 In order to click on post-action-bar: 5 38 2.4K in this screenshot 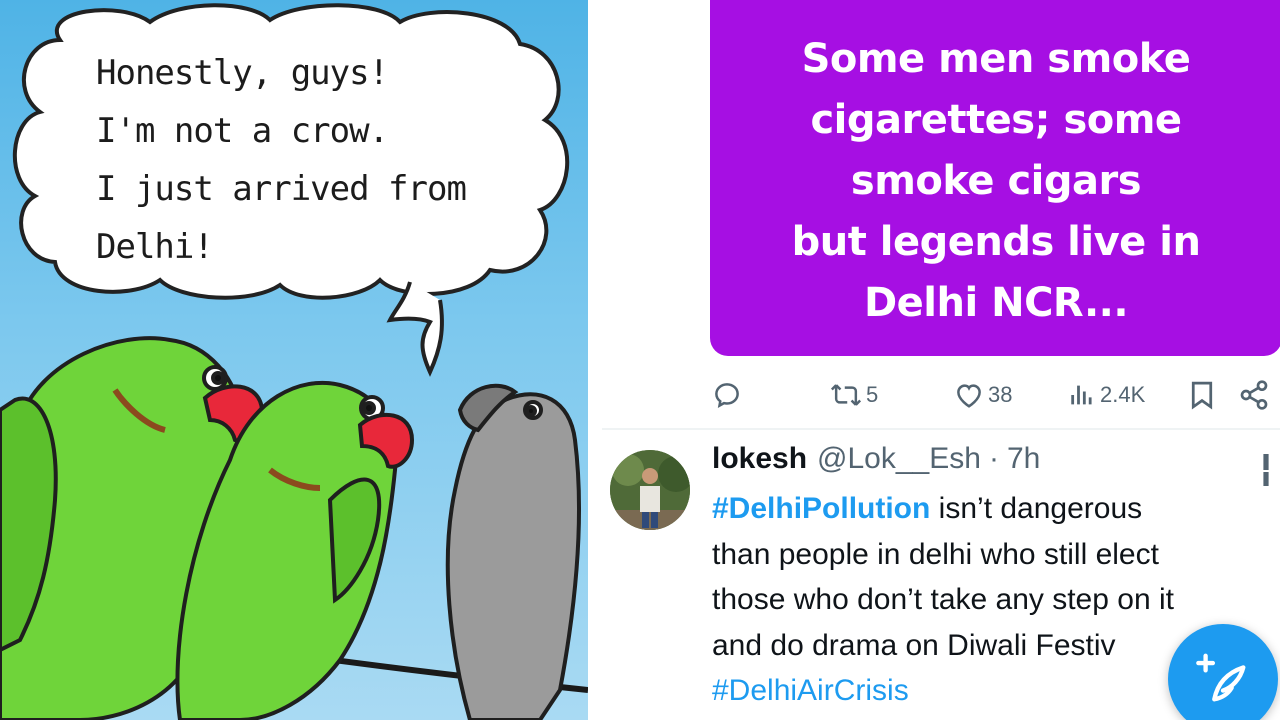, I will do `click(996, 395)`.